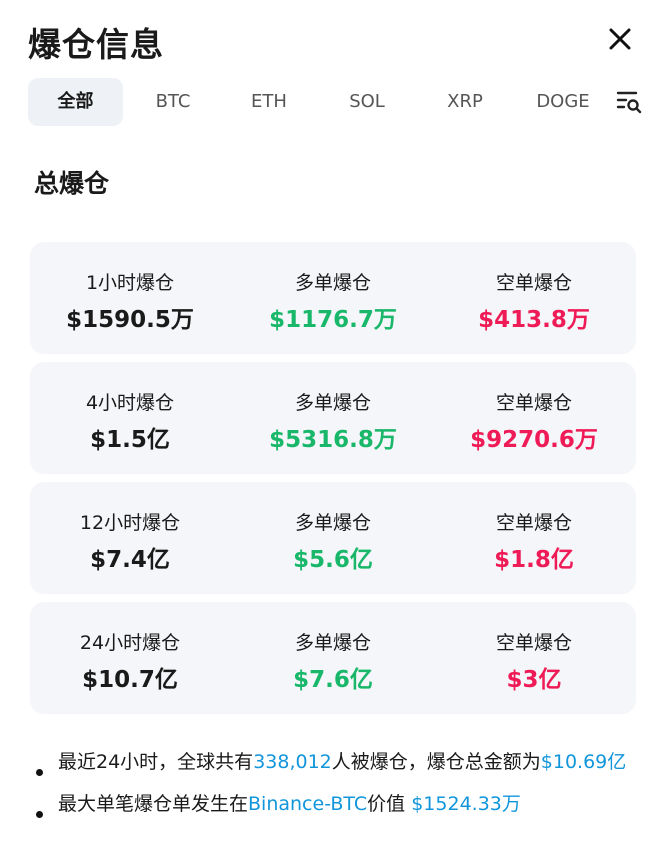 The image size is (665, 852). What do you see at coordinates (389, 804) in the screenshot?
I see `note-text: 价值` at bounding box center [389, 804].